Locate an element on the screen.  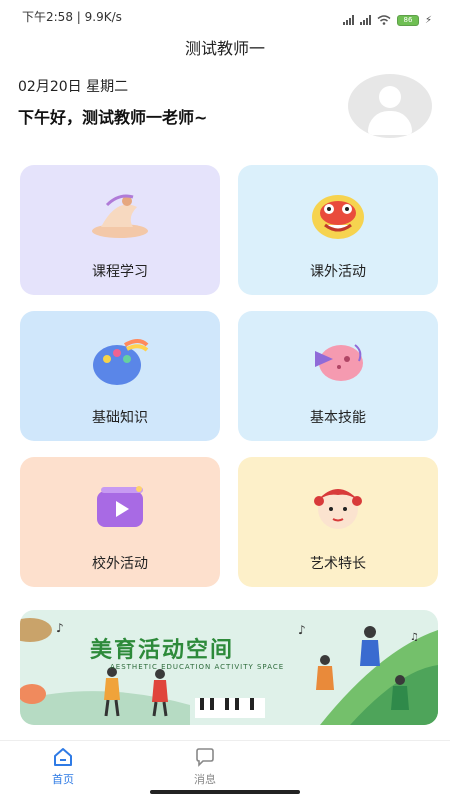
menu-card-off-campus: 校外活动 is located at coordinates (120, 522).